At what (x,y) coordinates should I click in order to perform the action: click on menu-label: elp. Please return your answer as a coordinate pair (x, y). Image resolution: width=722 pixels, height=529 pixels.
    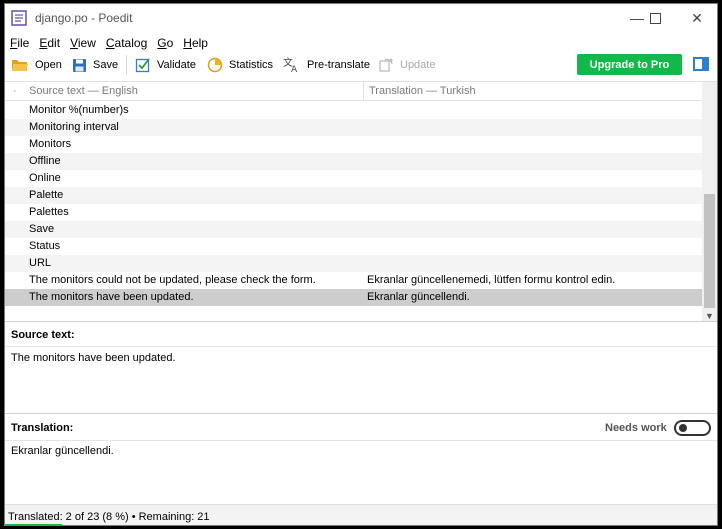
    Looking at the image, I should click on (199, 43).